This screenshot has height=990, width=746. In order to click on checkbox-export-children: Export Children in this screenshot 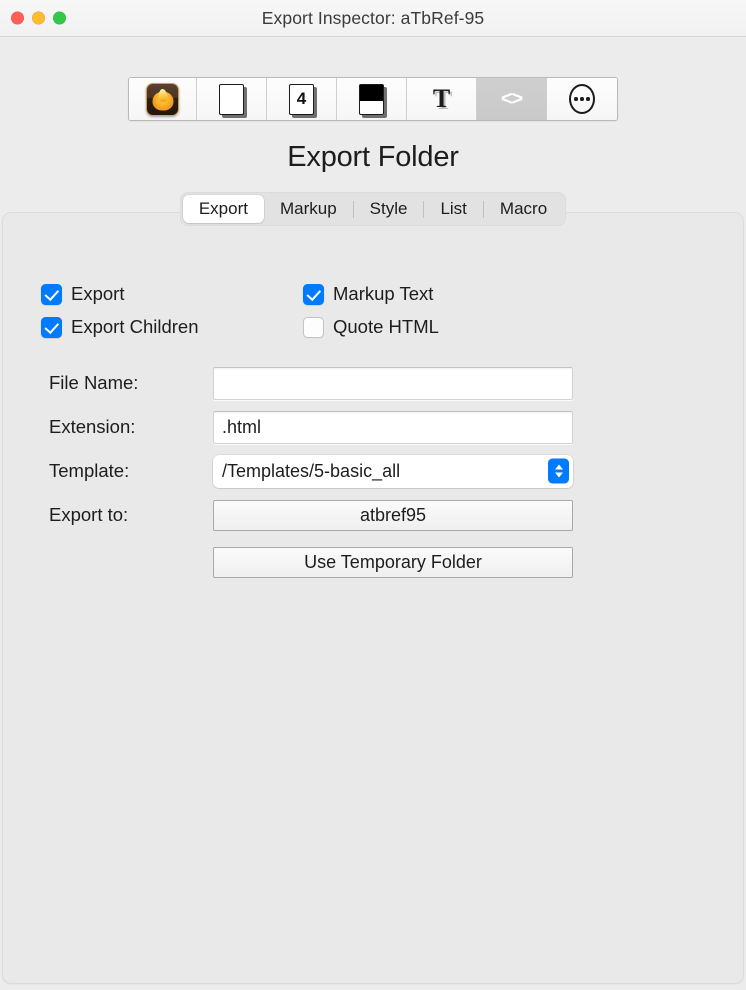, I will do `click(172, 327)`.